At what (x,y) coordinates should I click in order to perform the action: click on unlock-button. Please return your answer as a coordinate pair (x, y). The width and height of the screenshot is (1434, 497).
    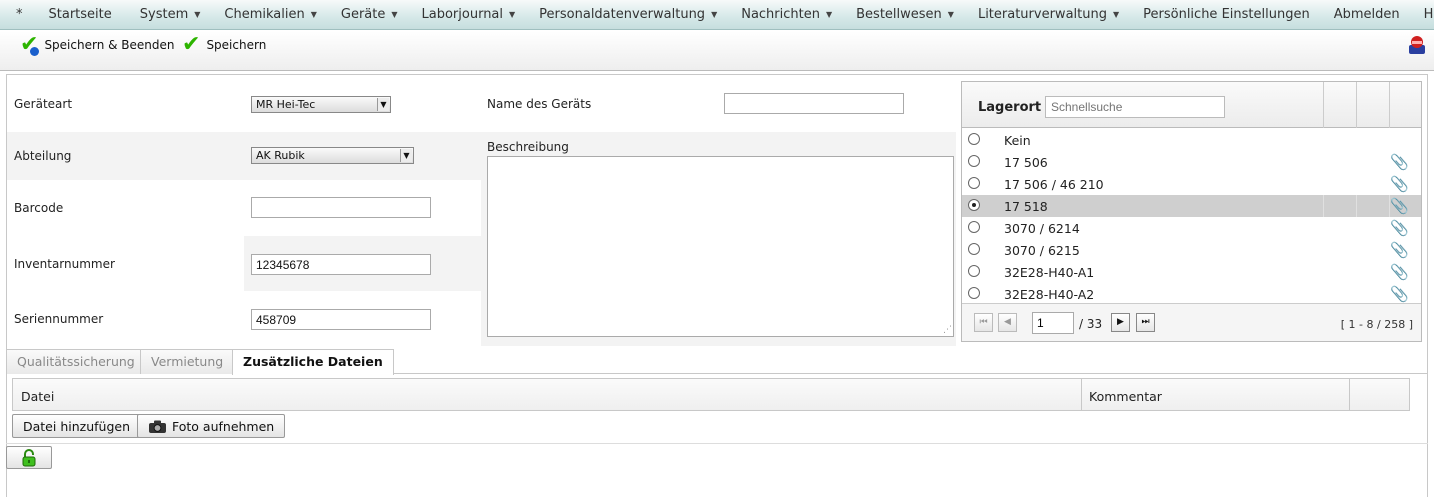
    Looking at the image, I should click on (29, 457).